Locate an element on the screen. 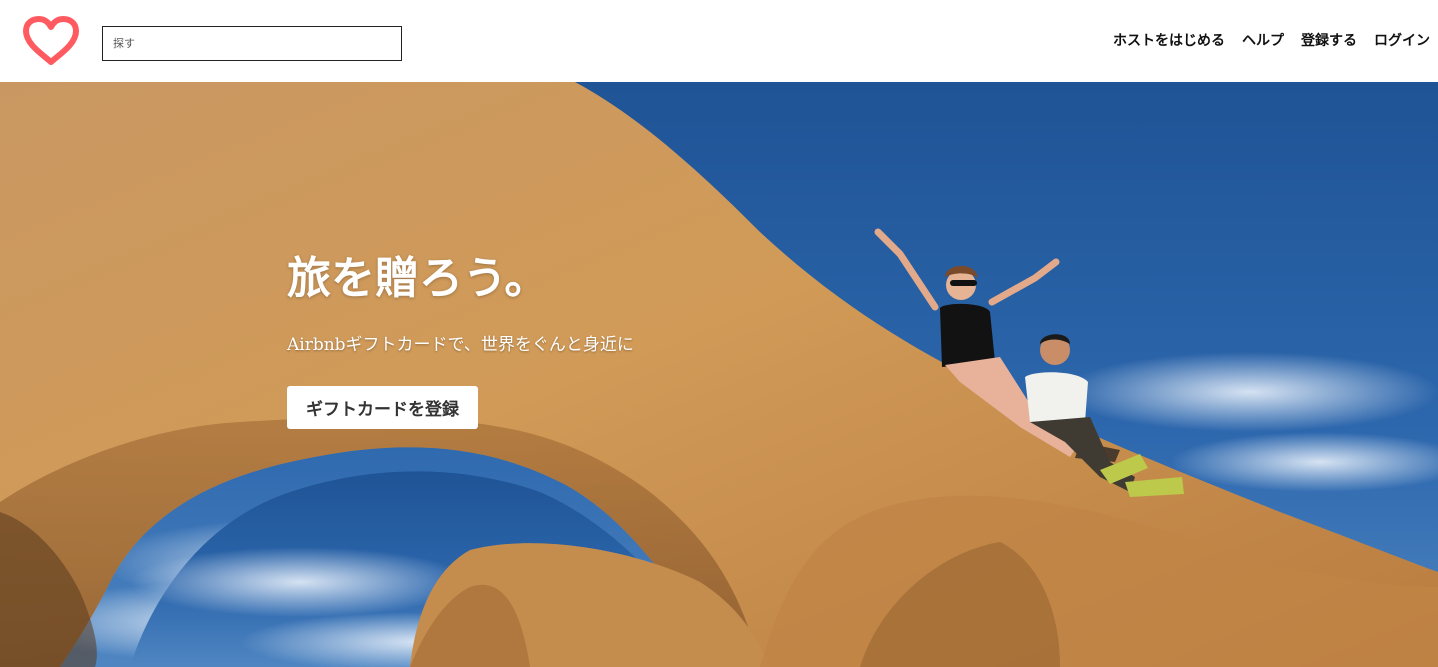 This screenshot has height=667, width=1438. nav-login-link: ログイン is located at coordinates (1402, 40).